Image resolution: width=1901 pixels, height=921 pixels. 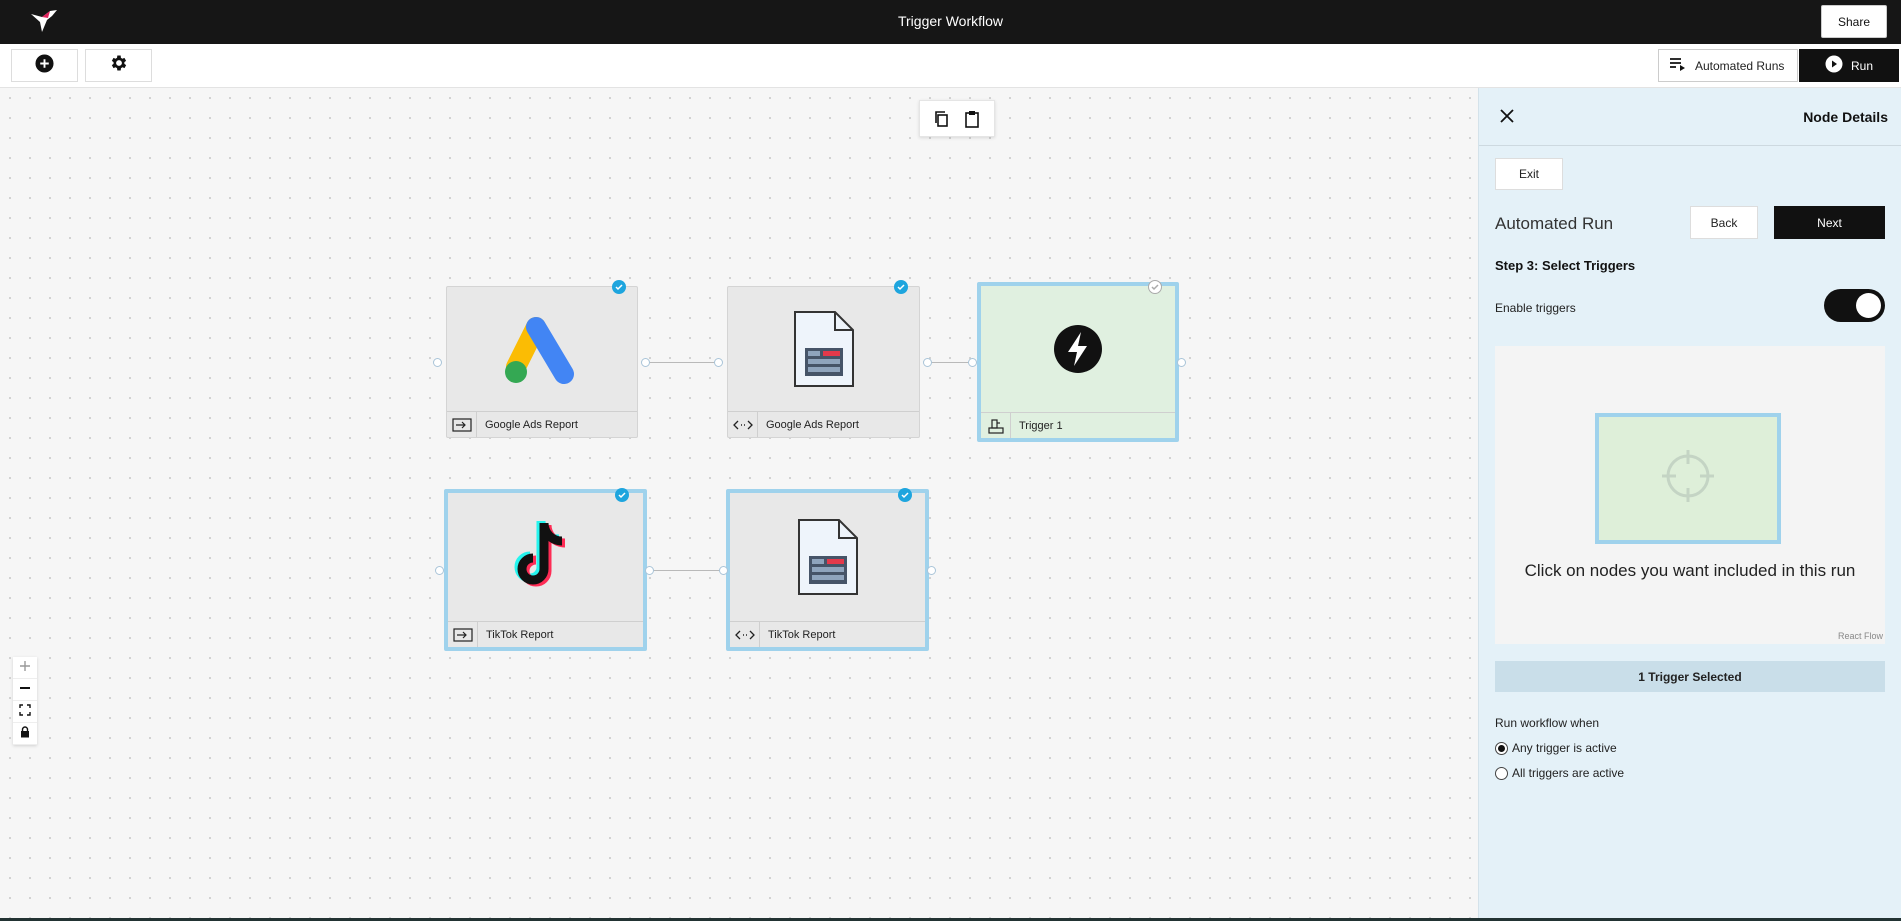 I want to click on plus-circle-icon, so click(x=44, y=65).